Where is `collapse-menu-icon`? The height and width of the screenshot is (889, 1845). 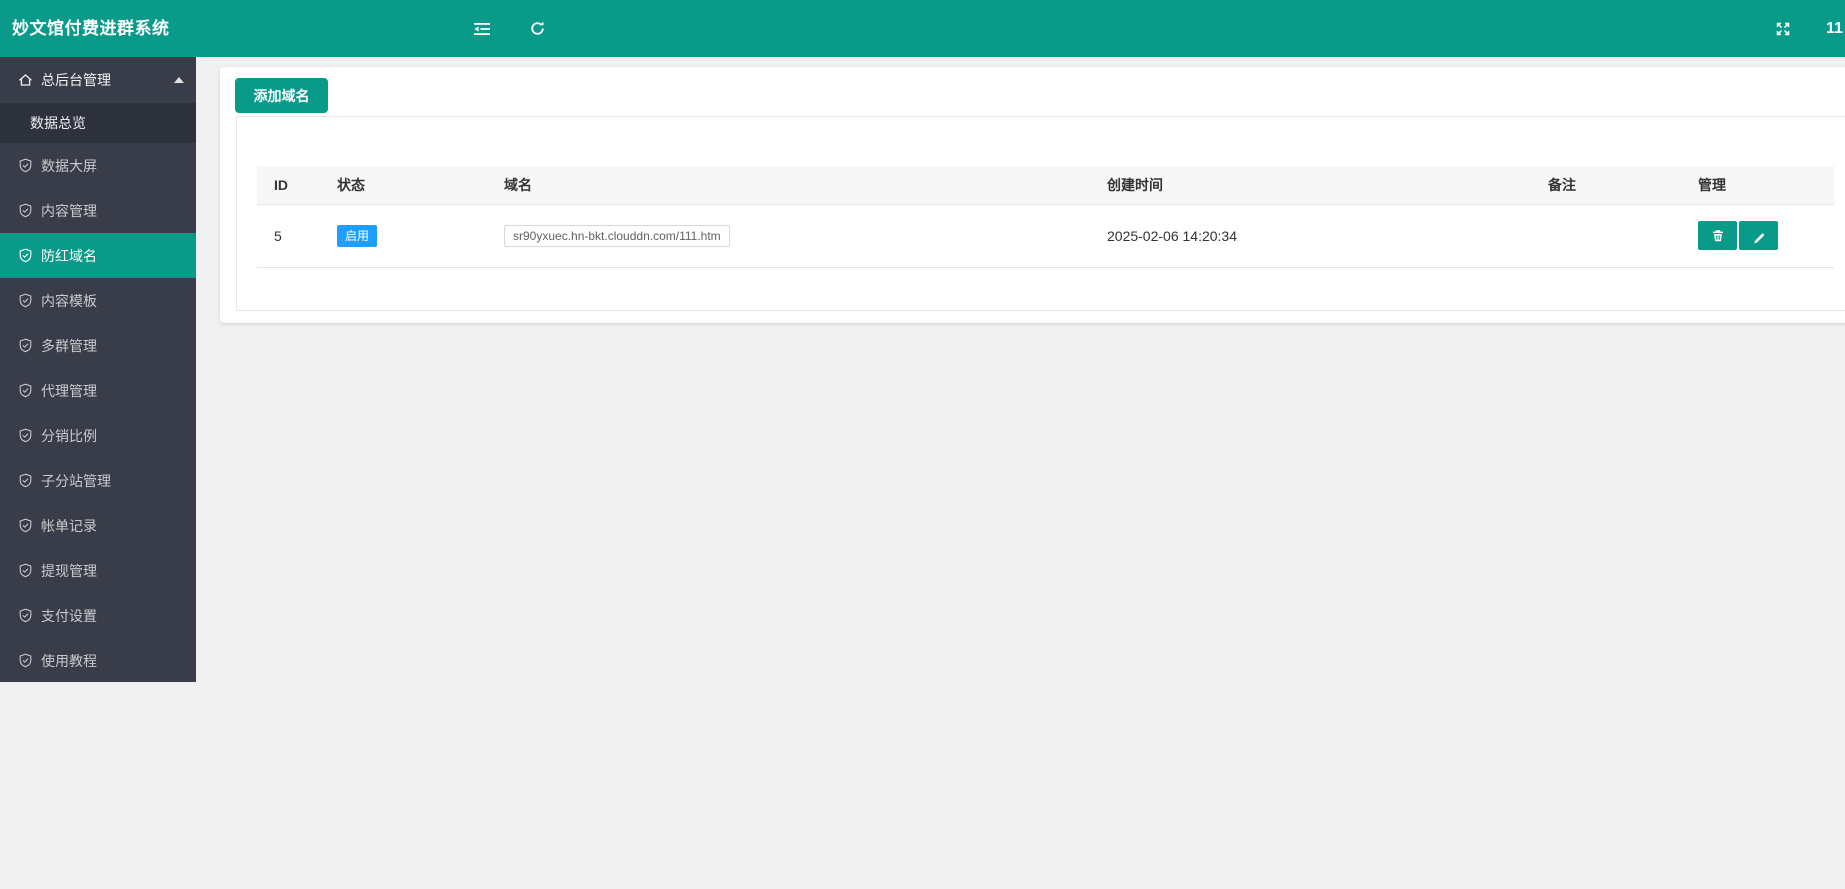
collapse-menu-icon is located at coordinates (482, 28).